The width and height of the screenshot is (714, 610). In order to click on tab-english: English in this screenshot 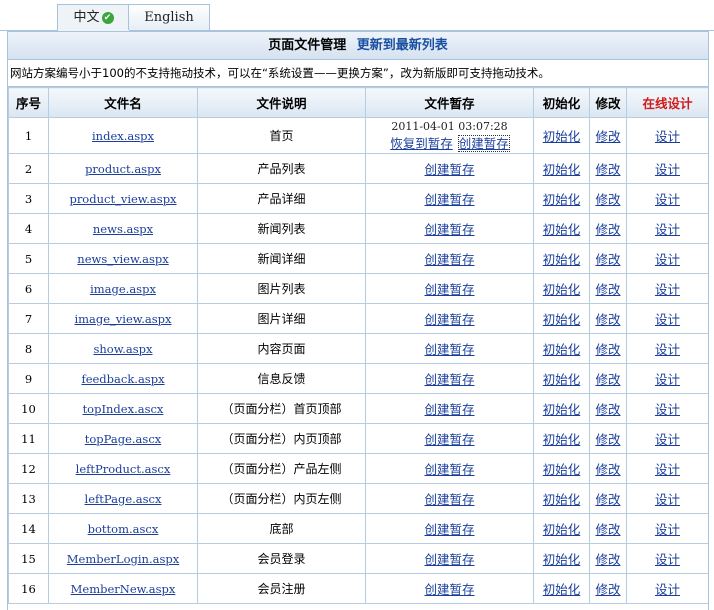, I will do `click(169, 17)`.